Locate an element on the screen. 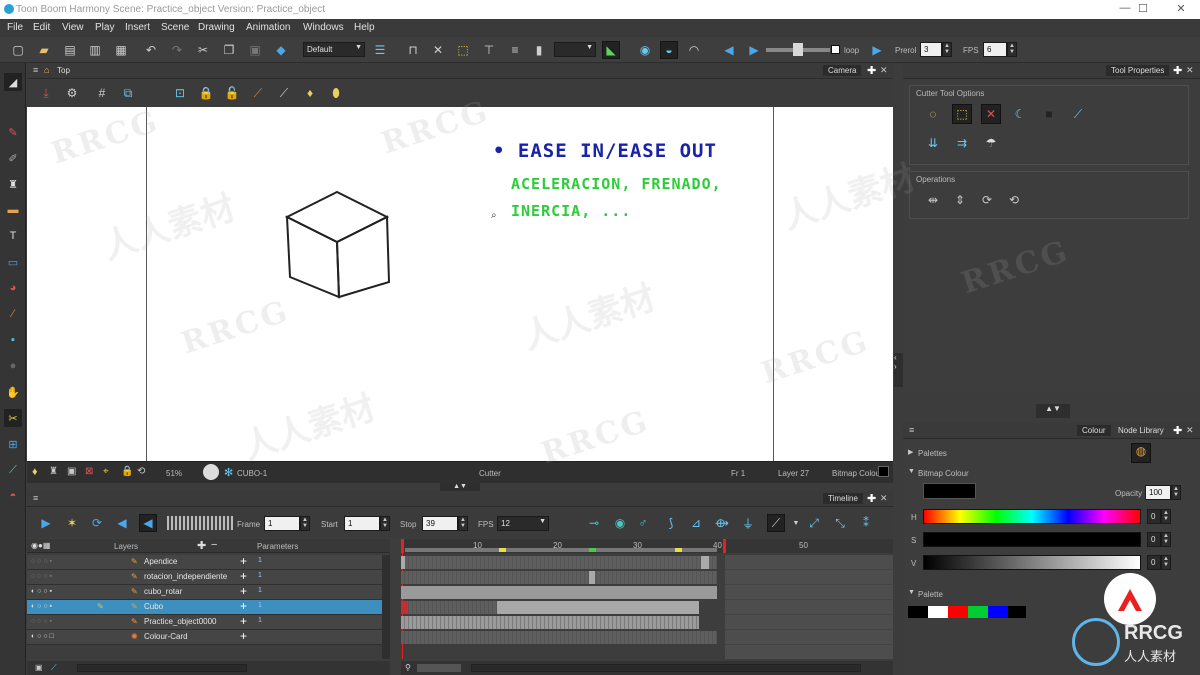 The image size is (1200, 675). new-scene-icon: ▢ is located at coordinates (18, 50).